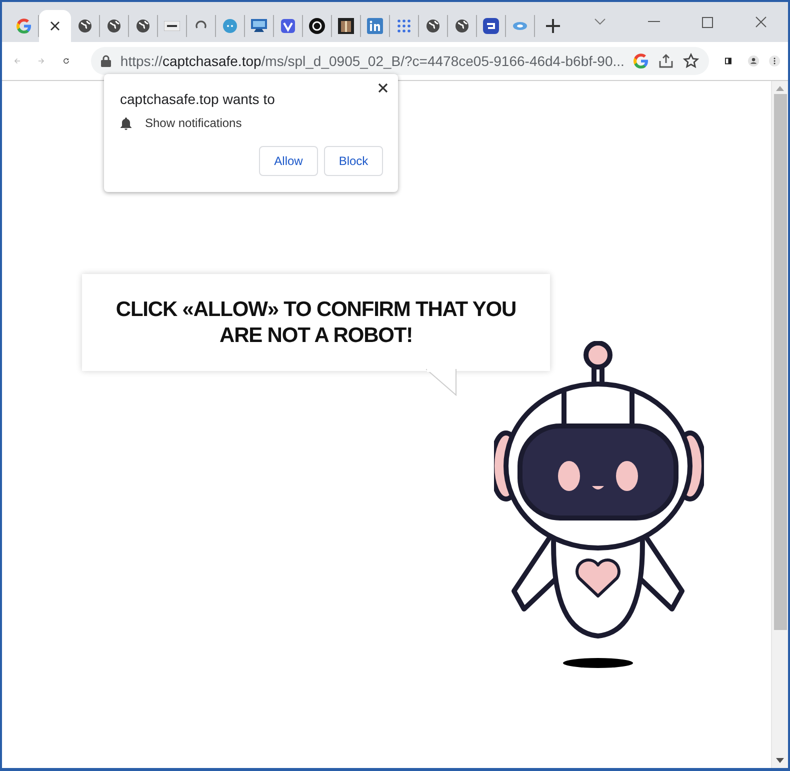  Describe the element at coordinates (404, 26) in the screenshot. I see `grid-icon` at that location.